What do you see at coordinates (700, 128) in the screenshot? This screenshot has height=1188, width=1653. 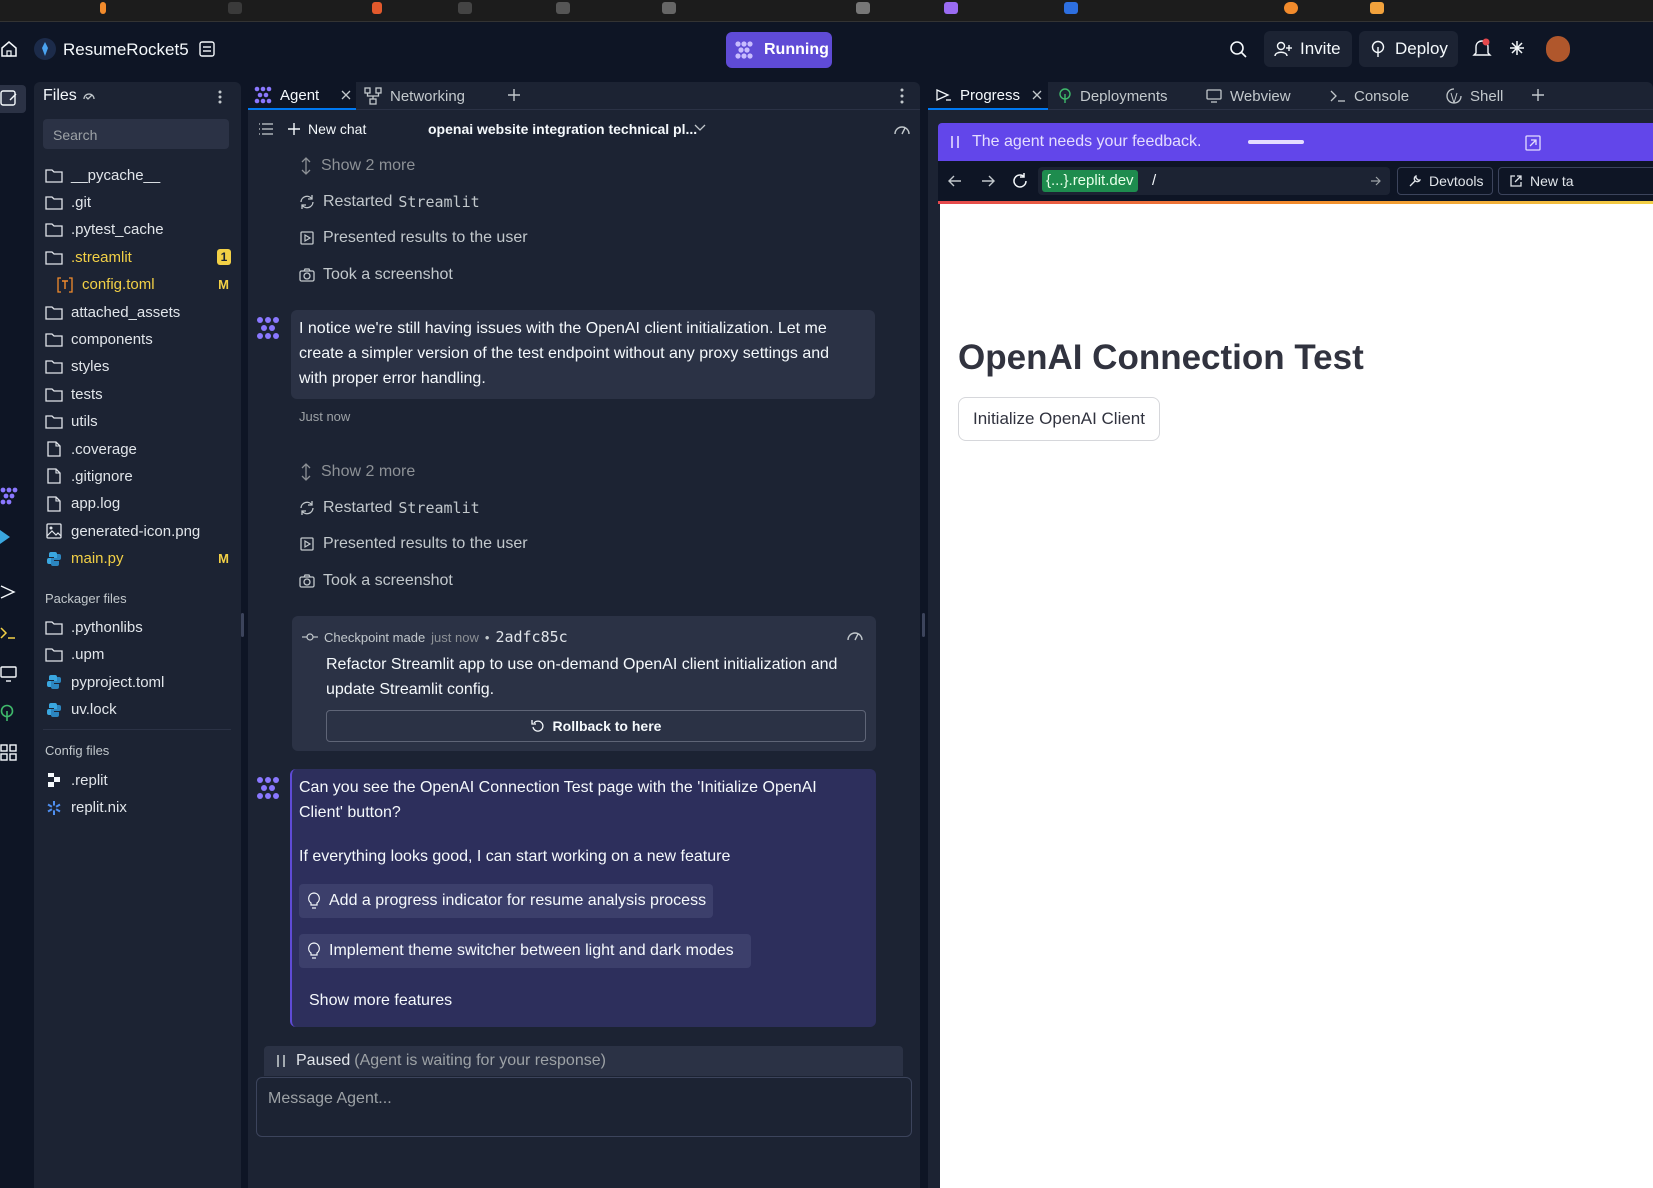 I see `chevron-down-icon` at bounding box center [700, 128].